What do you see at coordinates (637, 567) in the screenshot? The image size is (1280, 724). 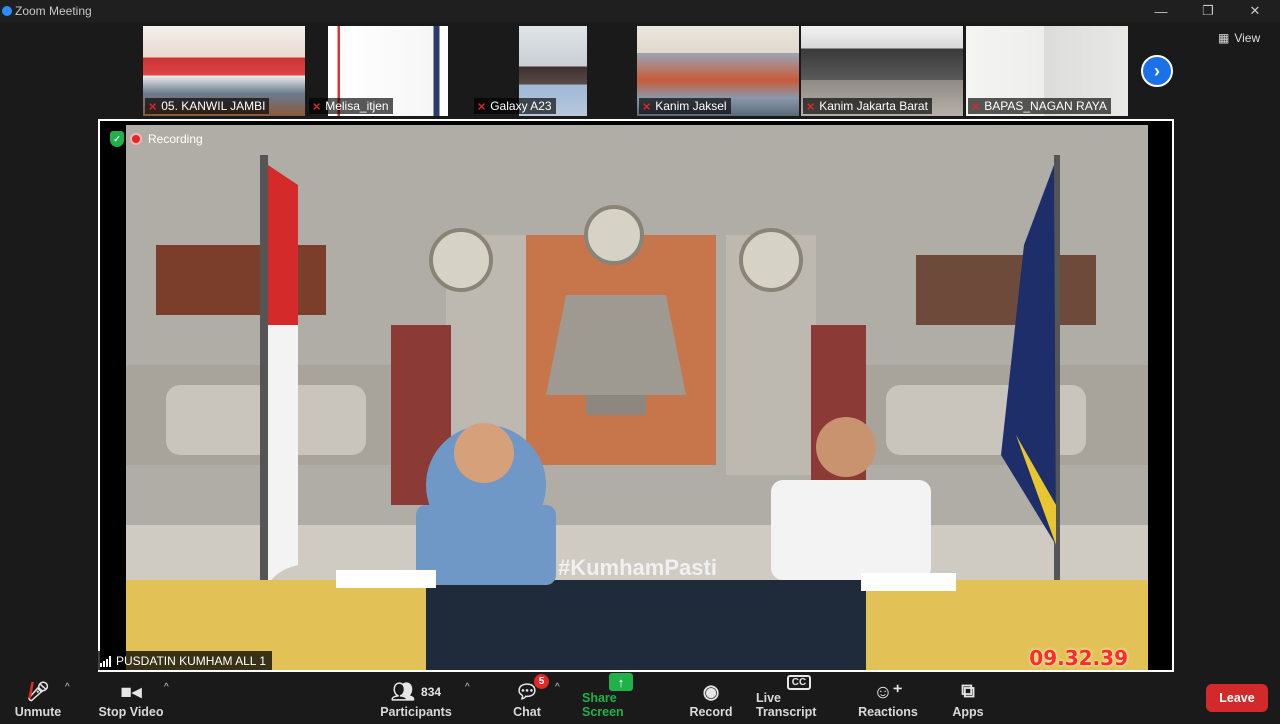 I see `banner-hashtag: #KumhamPasti` at bounding box center [637, 567].